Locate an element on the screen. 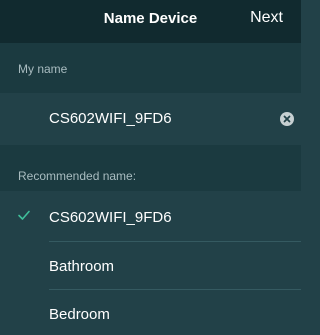  recommended-item-1: CS602WIFI_9FD6 is located at coordinates (150, 217).